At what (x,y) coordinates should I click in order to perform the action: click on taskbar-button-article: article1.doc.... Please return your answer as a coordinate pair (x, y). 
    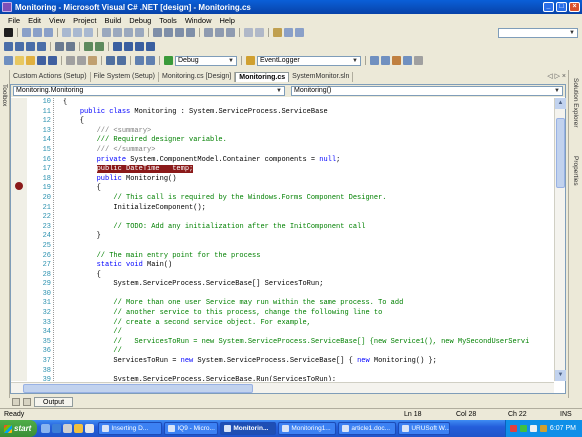
    Looking at the image, I should click on (367, 428).